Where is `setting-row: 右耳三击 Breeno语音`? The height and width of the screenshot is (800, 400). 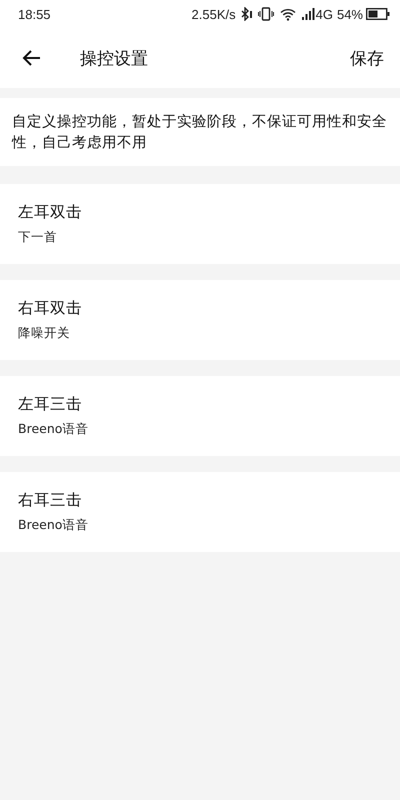
setting-row: 右耳三击 Breeno语音 is located at coordinates (200, 512).